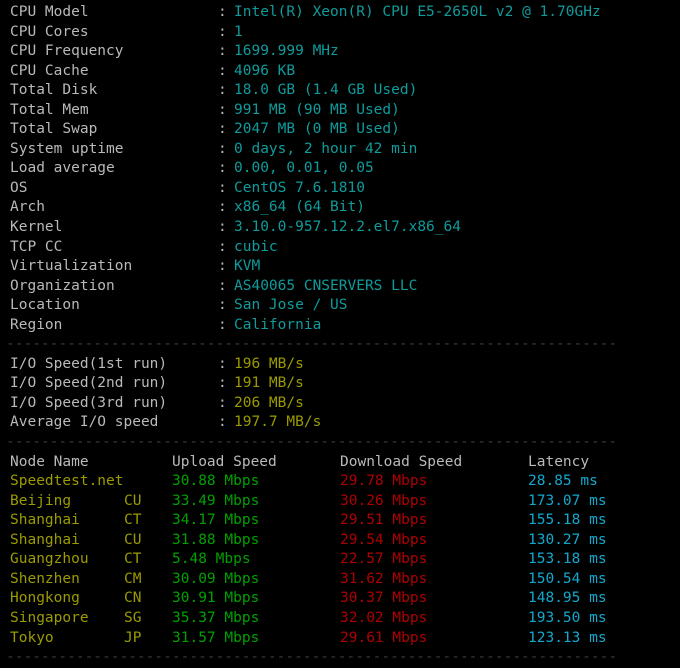 The image size is (680, 668). I want to click on speedtest-download-speed: 29.61 Mbps, so click(384, 637).